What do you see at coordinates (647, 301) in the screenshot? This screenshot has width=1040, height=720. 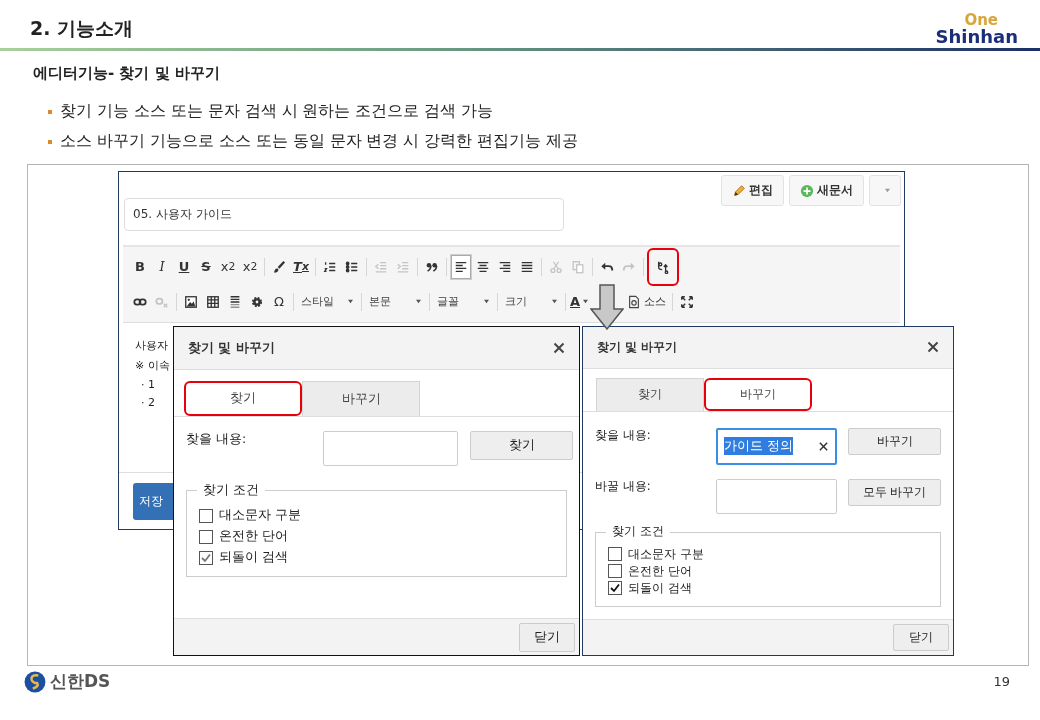 I see `source-button: 소스` at bounding box center [647, 301].